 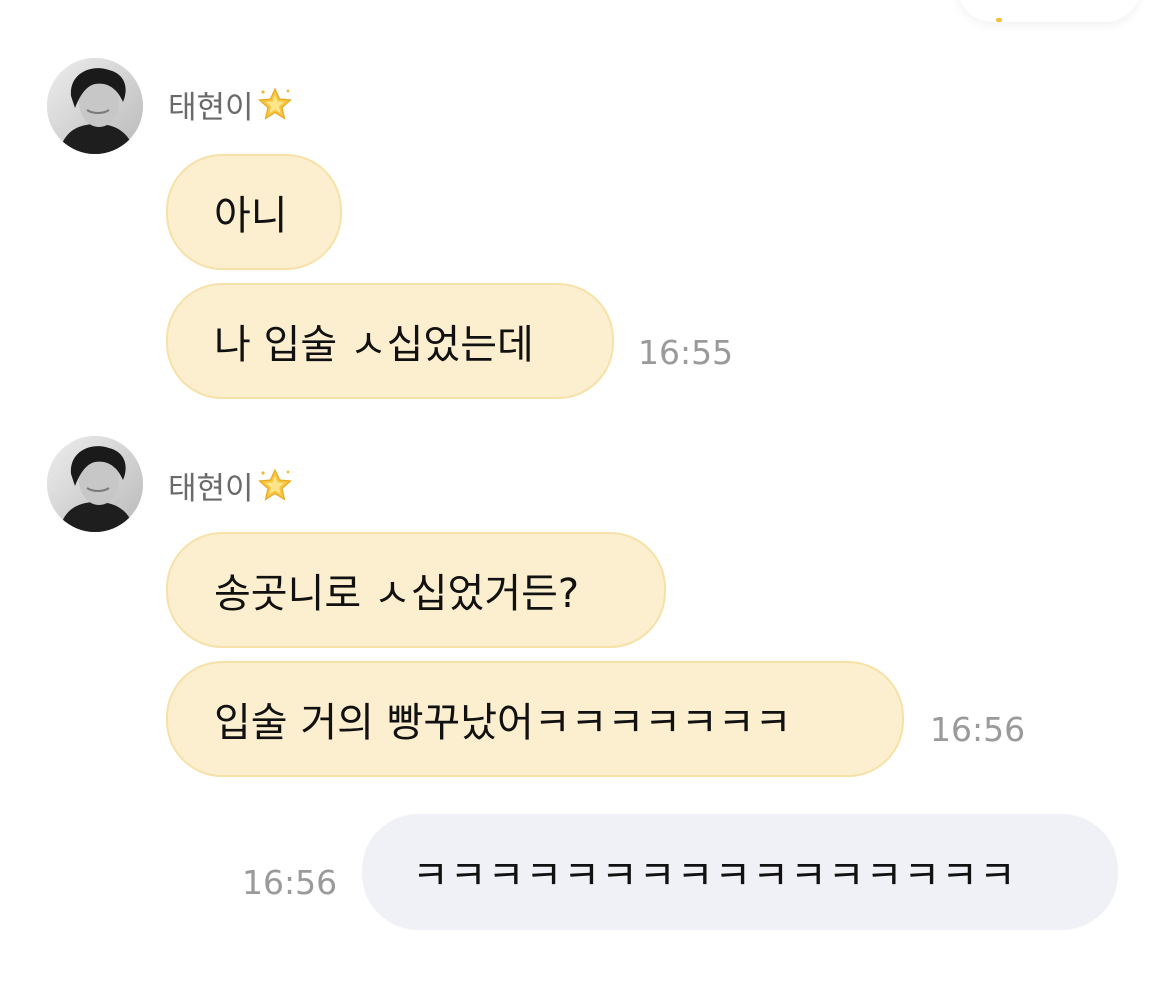 I want to click on message-text: ㅋㅋㅋㅋㅋㅋㅋㅋㅋㅋㅋㅋㅋㅋㅋㅋ, so click(x=714, y=876).